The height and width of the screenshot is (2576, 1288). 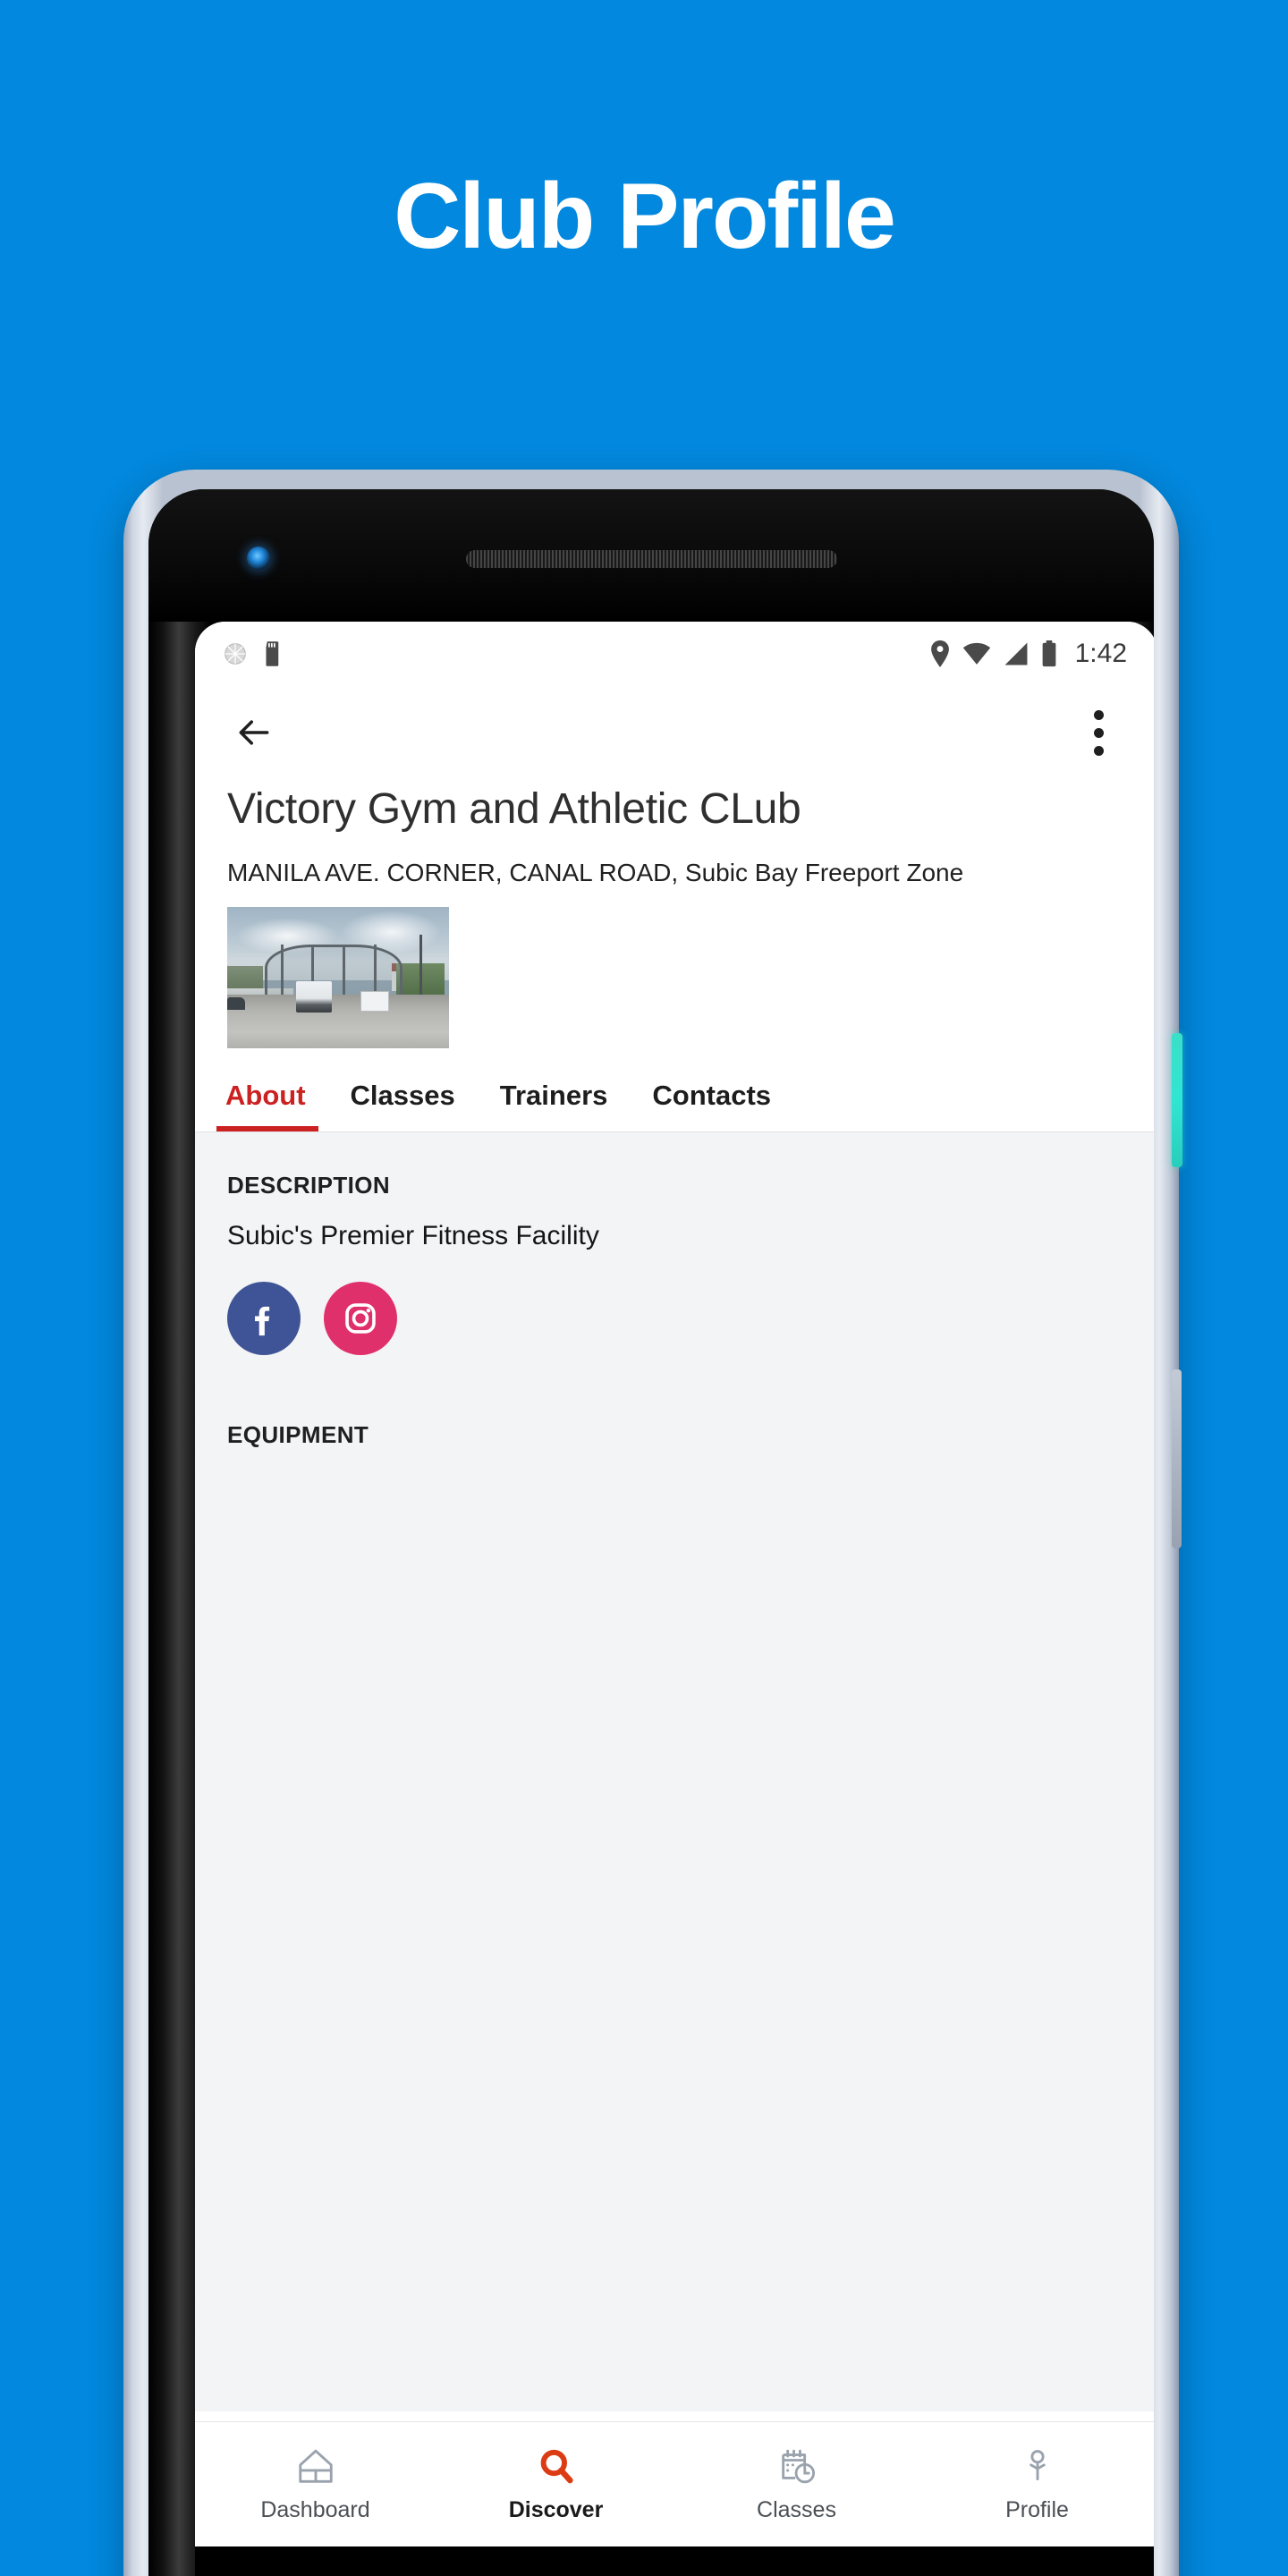 I want to click on nav-item-classes: Classes, so click(x=796, y=2484).